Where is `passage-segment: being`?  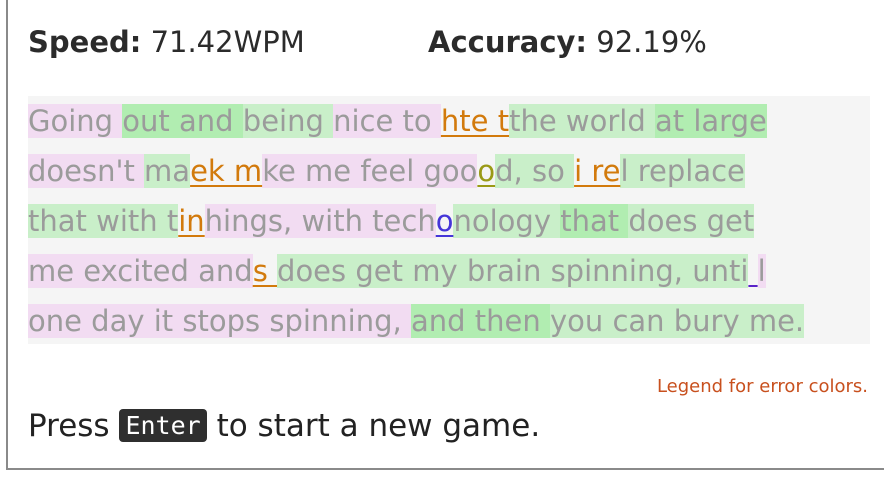 passage-segment: being is located at coordinates (288, 121).